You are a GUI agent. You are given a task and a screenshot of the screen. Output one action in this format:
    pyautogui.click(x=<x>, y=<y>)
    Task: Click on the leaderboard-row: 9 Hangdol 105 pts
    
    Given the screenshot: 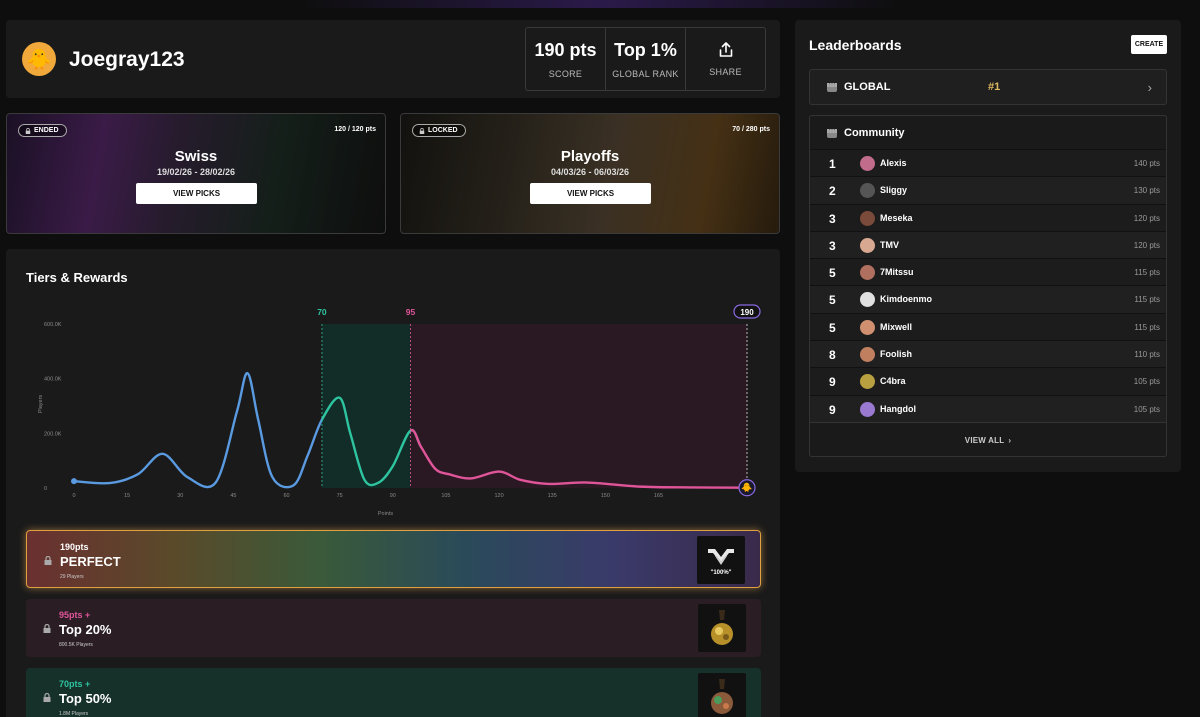 What is the action you would take?
    pyautogui.click(x=988, y=408)
    